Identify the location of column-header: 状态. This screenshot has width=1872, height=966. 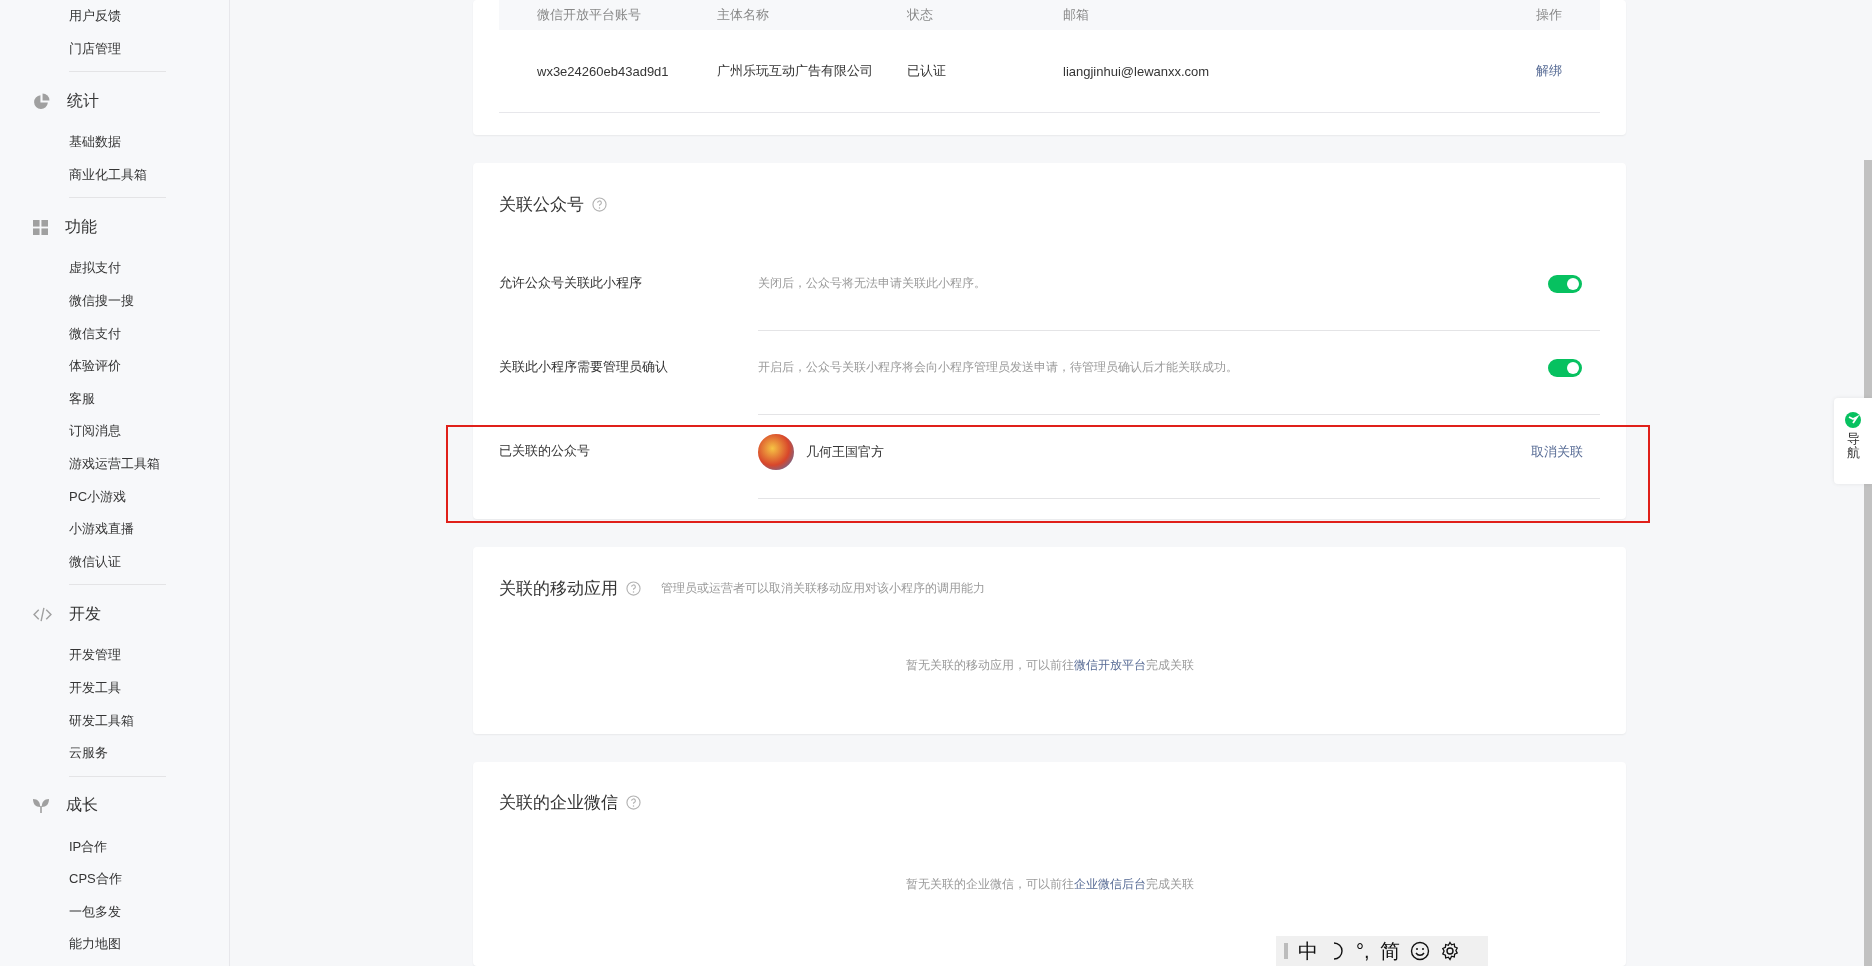
(920, 15).